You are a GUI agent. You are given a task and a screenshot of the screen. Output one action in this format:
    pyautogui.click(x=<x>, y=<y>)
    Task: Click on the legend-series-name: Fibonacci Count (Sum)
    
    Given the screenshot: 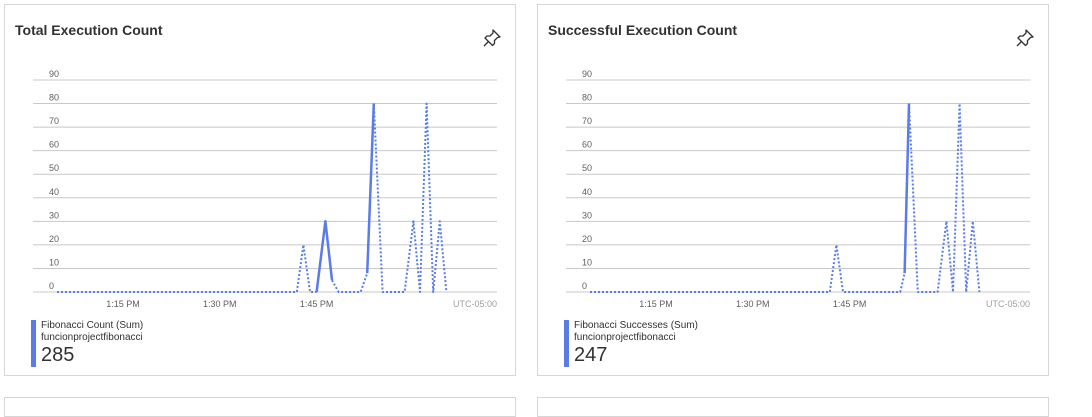 What is the action you would take?
    pyautogui.click(x=92, y=325)
    